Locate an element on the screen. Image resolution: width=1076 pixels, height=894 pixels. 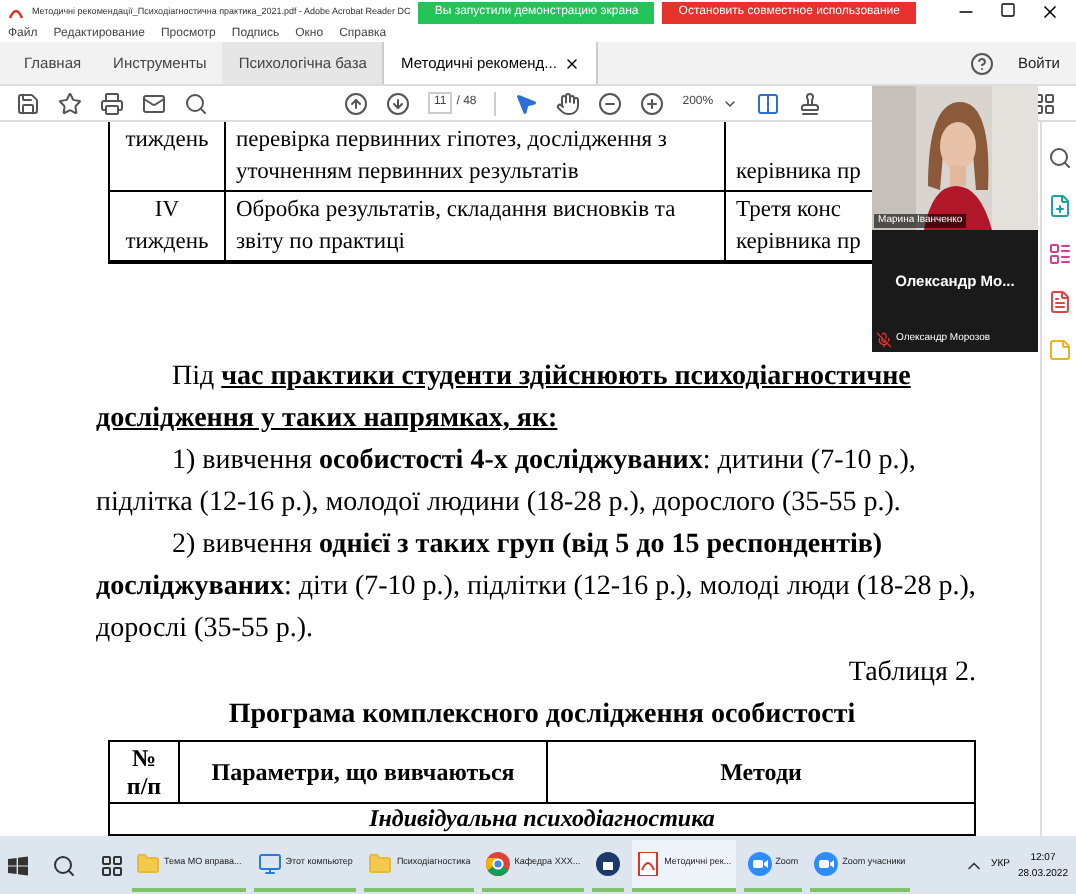
section-heading: Індивідуальна психодіагностика is located at coordinates (542, 818).